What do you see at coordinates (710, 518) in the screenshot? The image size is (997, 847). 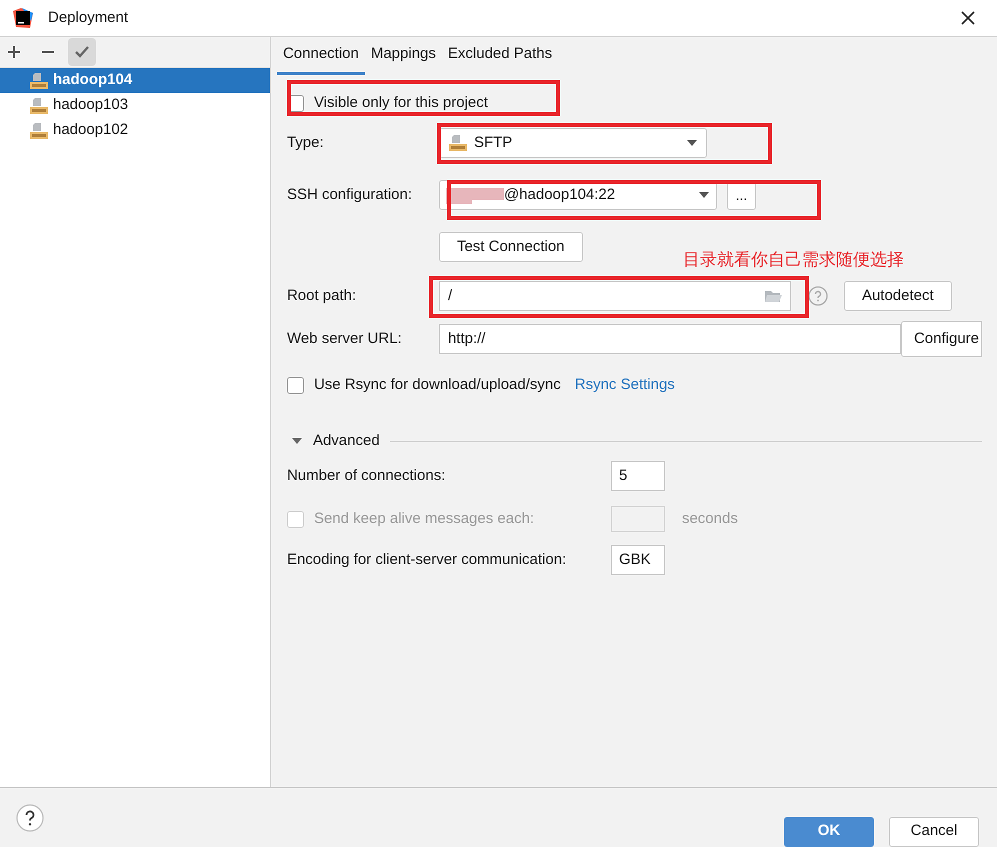 I see `seconds-label: seconds` at bounding box center [710, 518].